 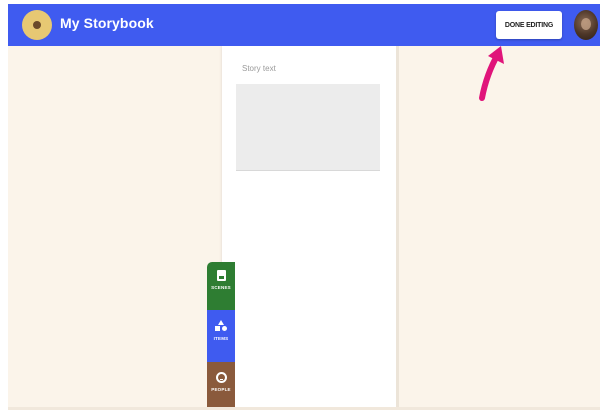 What do you see at coordinates (107, 23) in the screenshot?
I see `app-title: My Storybook` at bounding box center [107, 23].